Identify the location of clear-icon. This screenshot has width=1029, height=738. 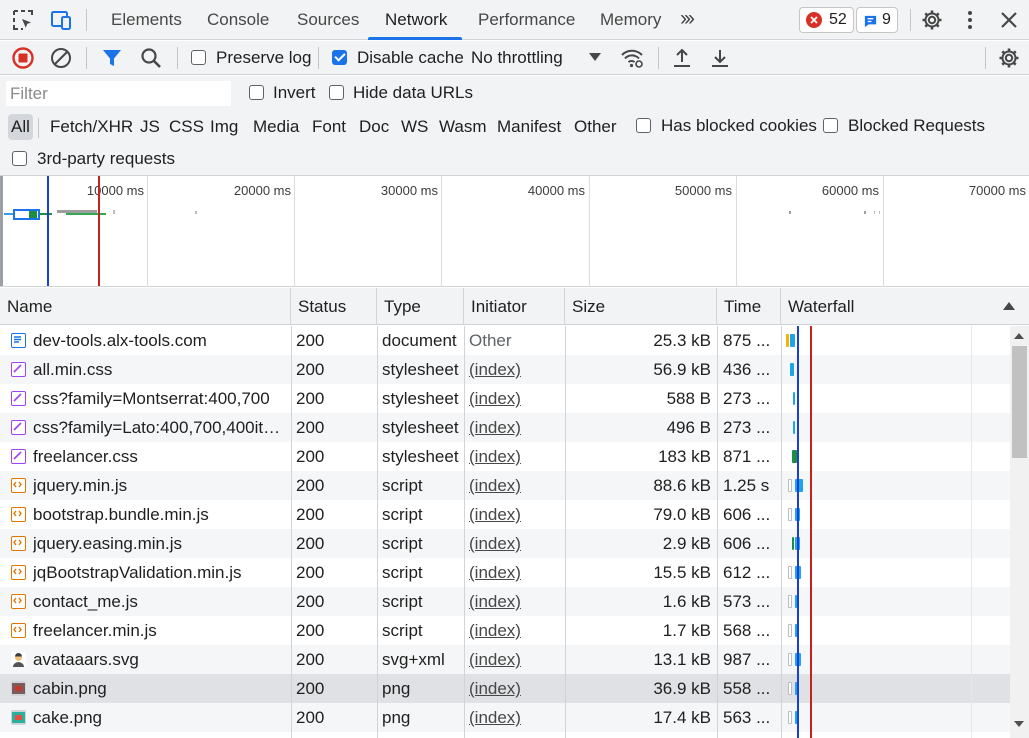
(61, 58).